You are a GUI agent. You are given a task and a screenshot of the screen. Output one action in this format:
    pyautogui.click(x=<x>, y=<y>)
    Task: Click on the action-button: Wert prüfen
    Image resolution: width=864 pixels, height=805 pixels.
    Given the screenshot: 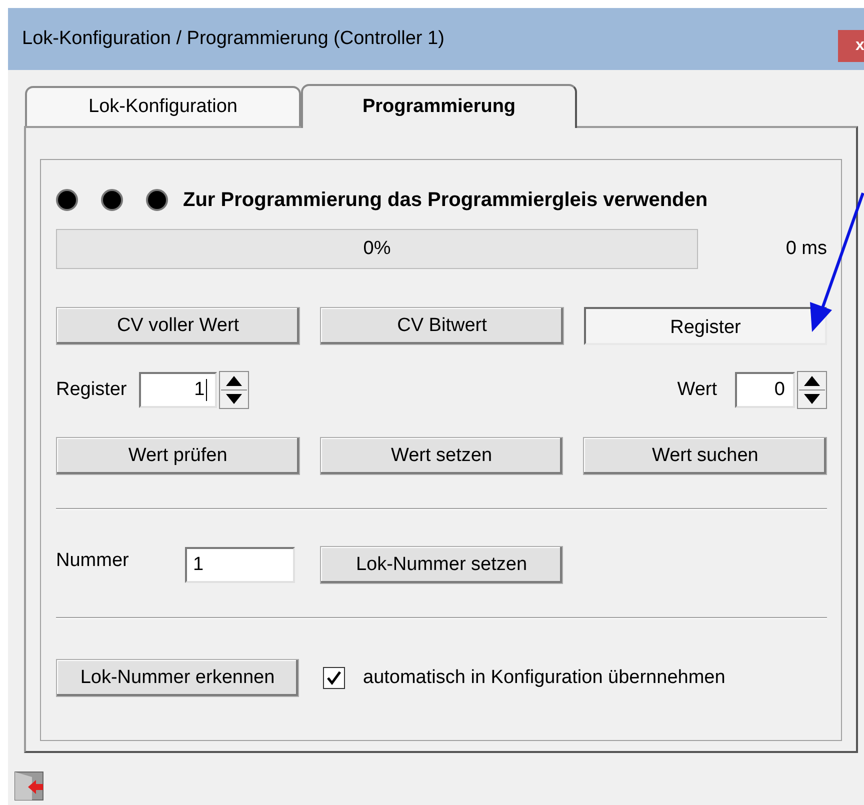 What is the action you would take?
    pyautogui.click(x=178, y=456)
    